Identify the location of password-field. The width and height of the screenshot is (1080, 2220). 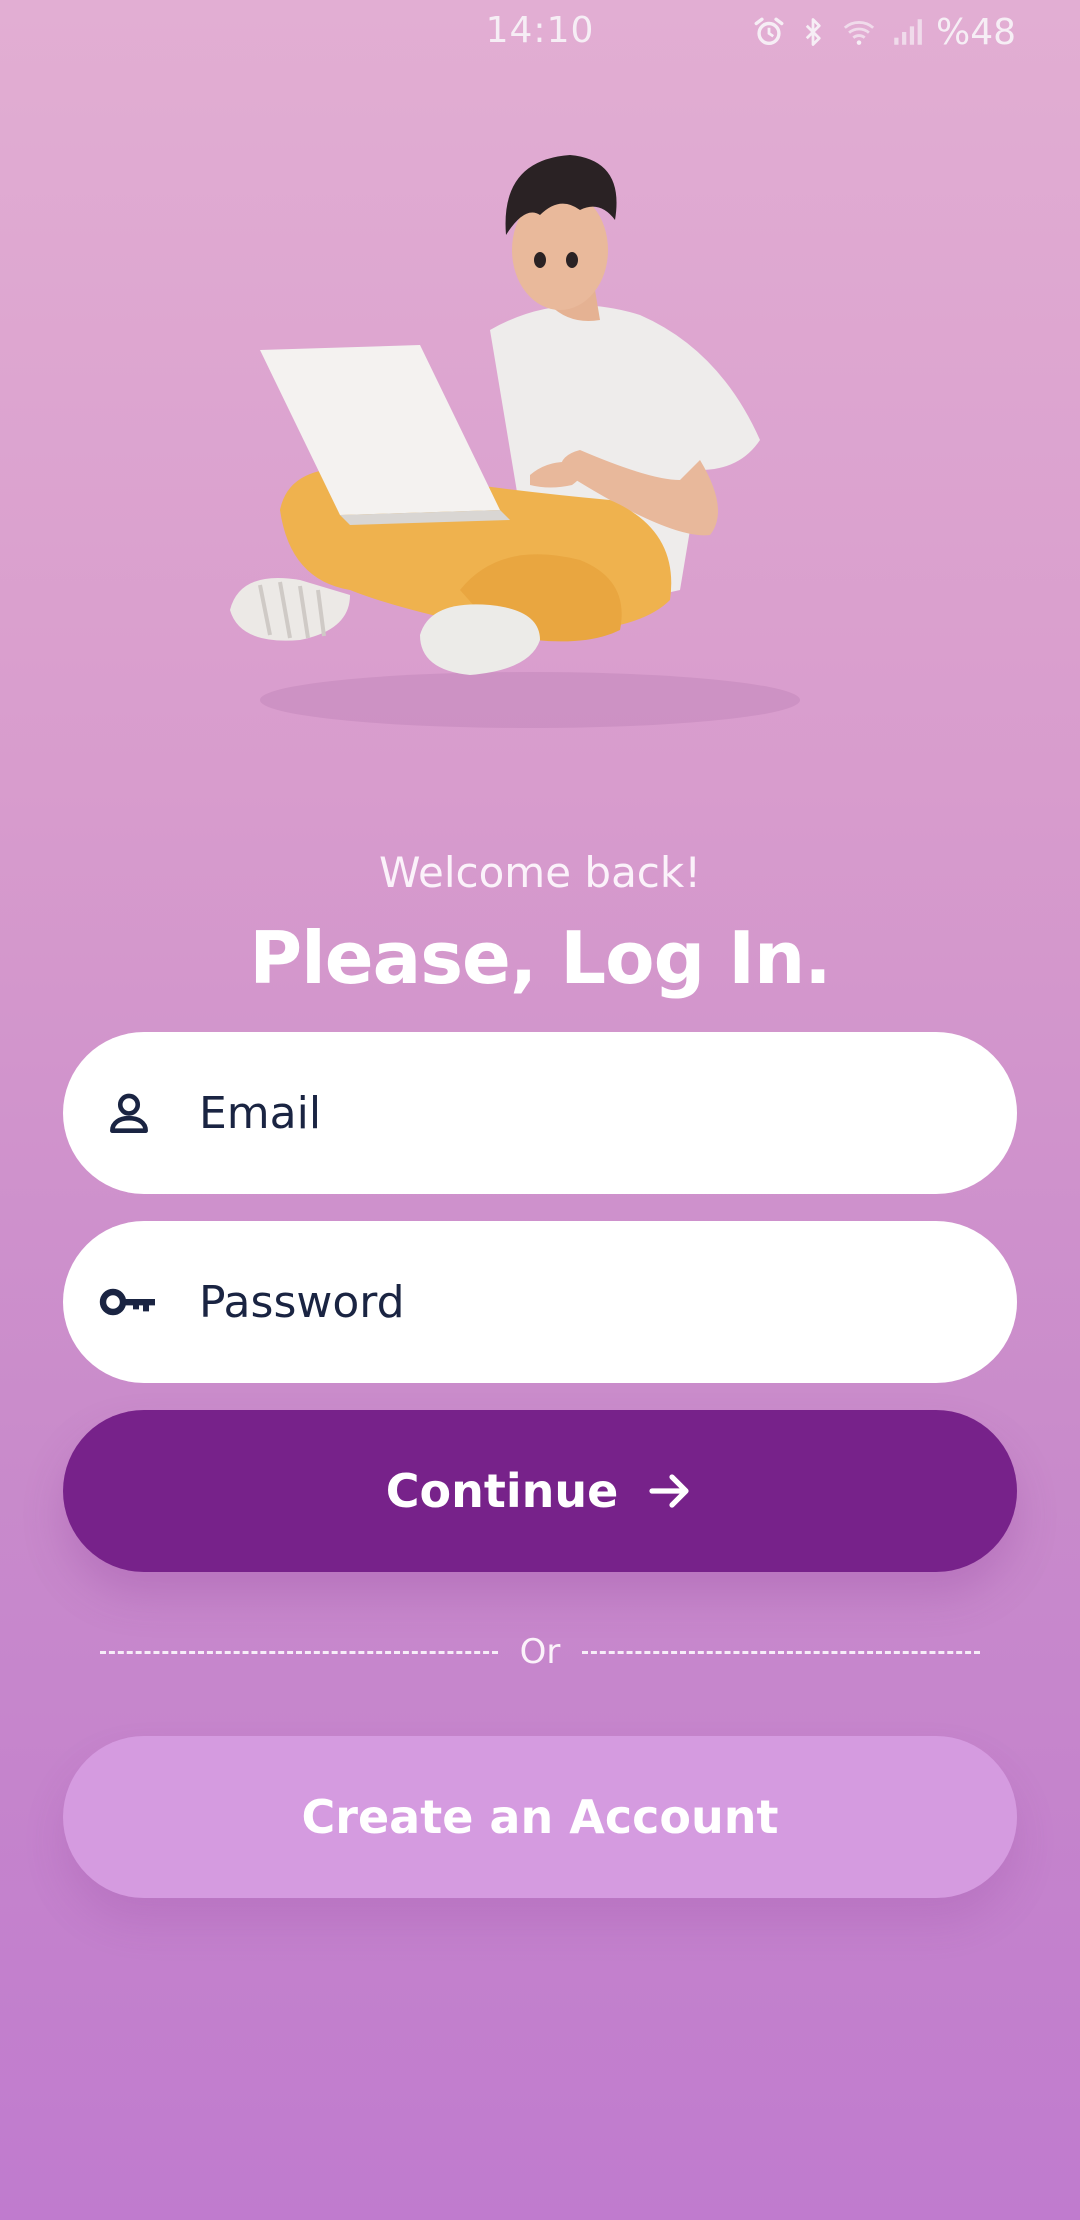
(588, 1302).